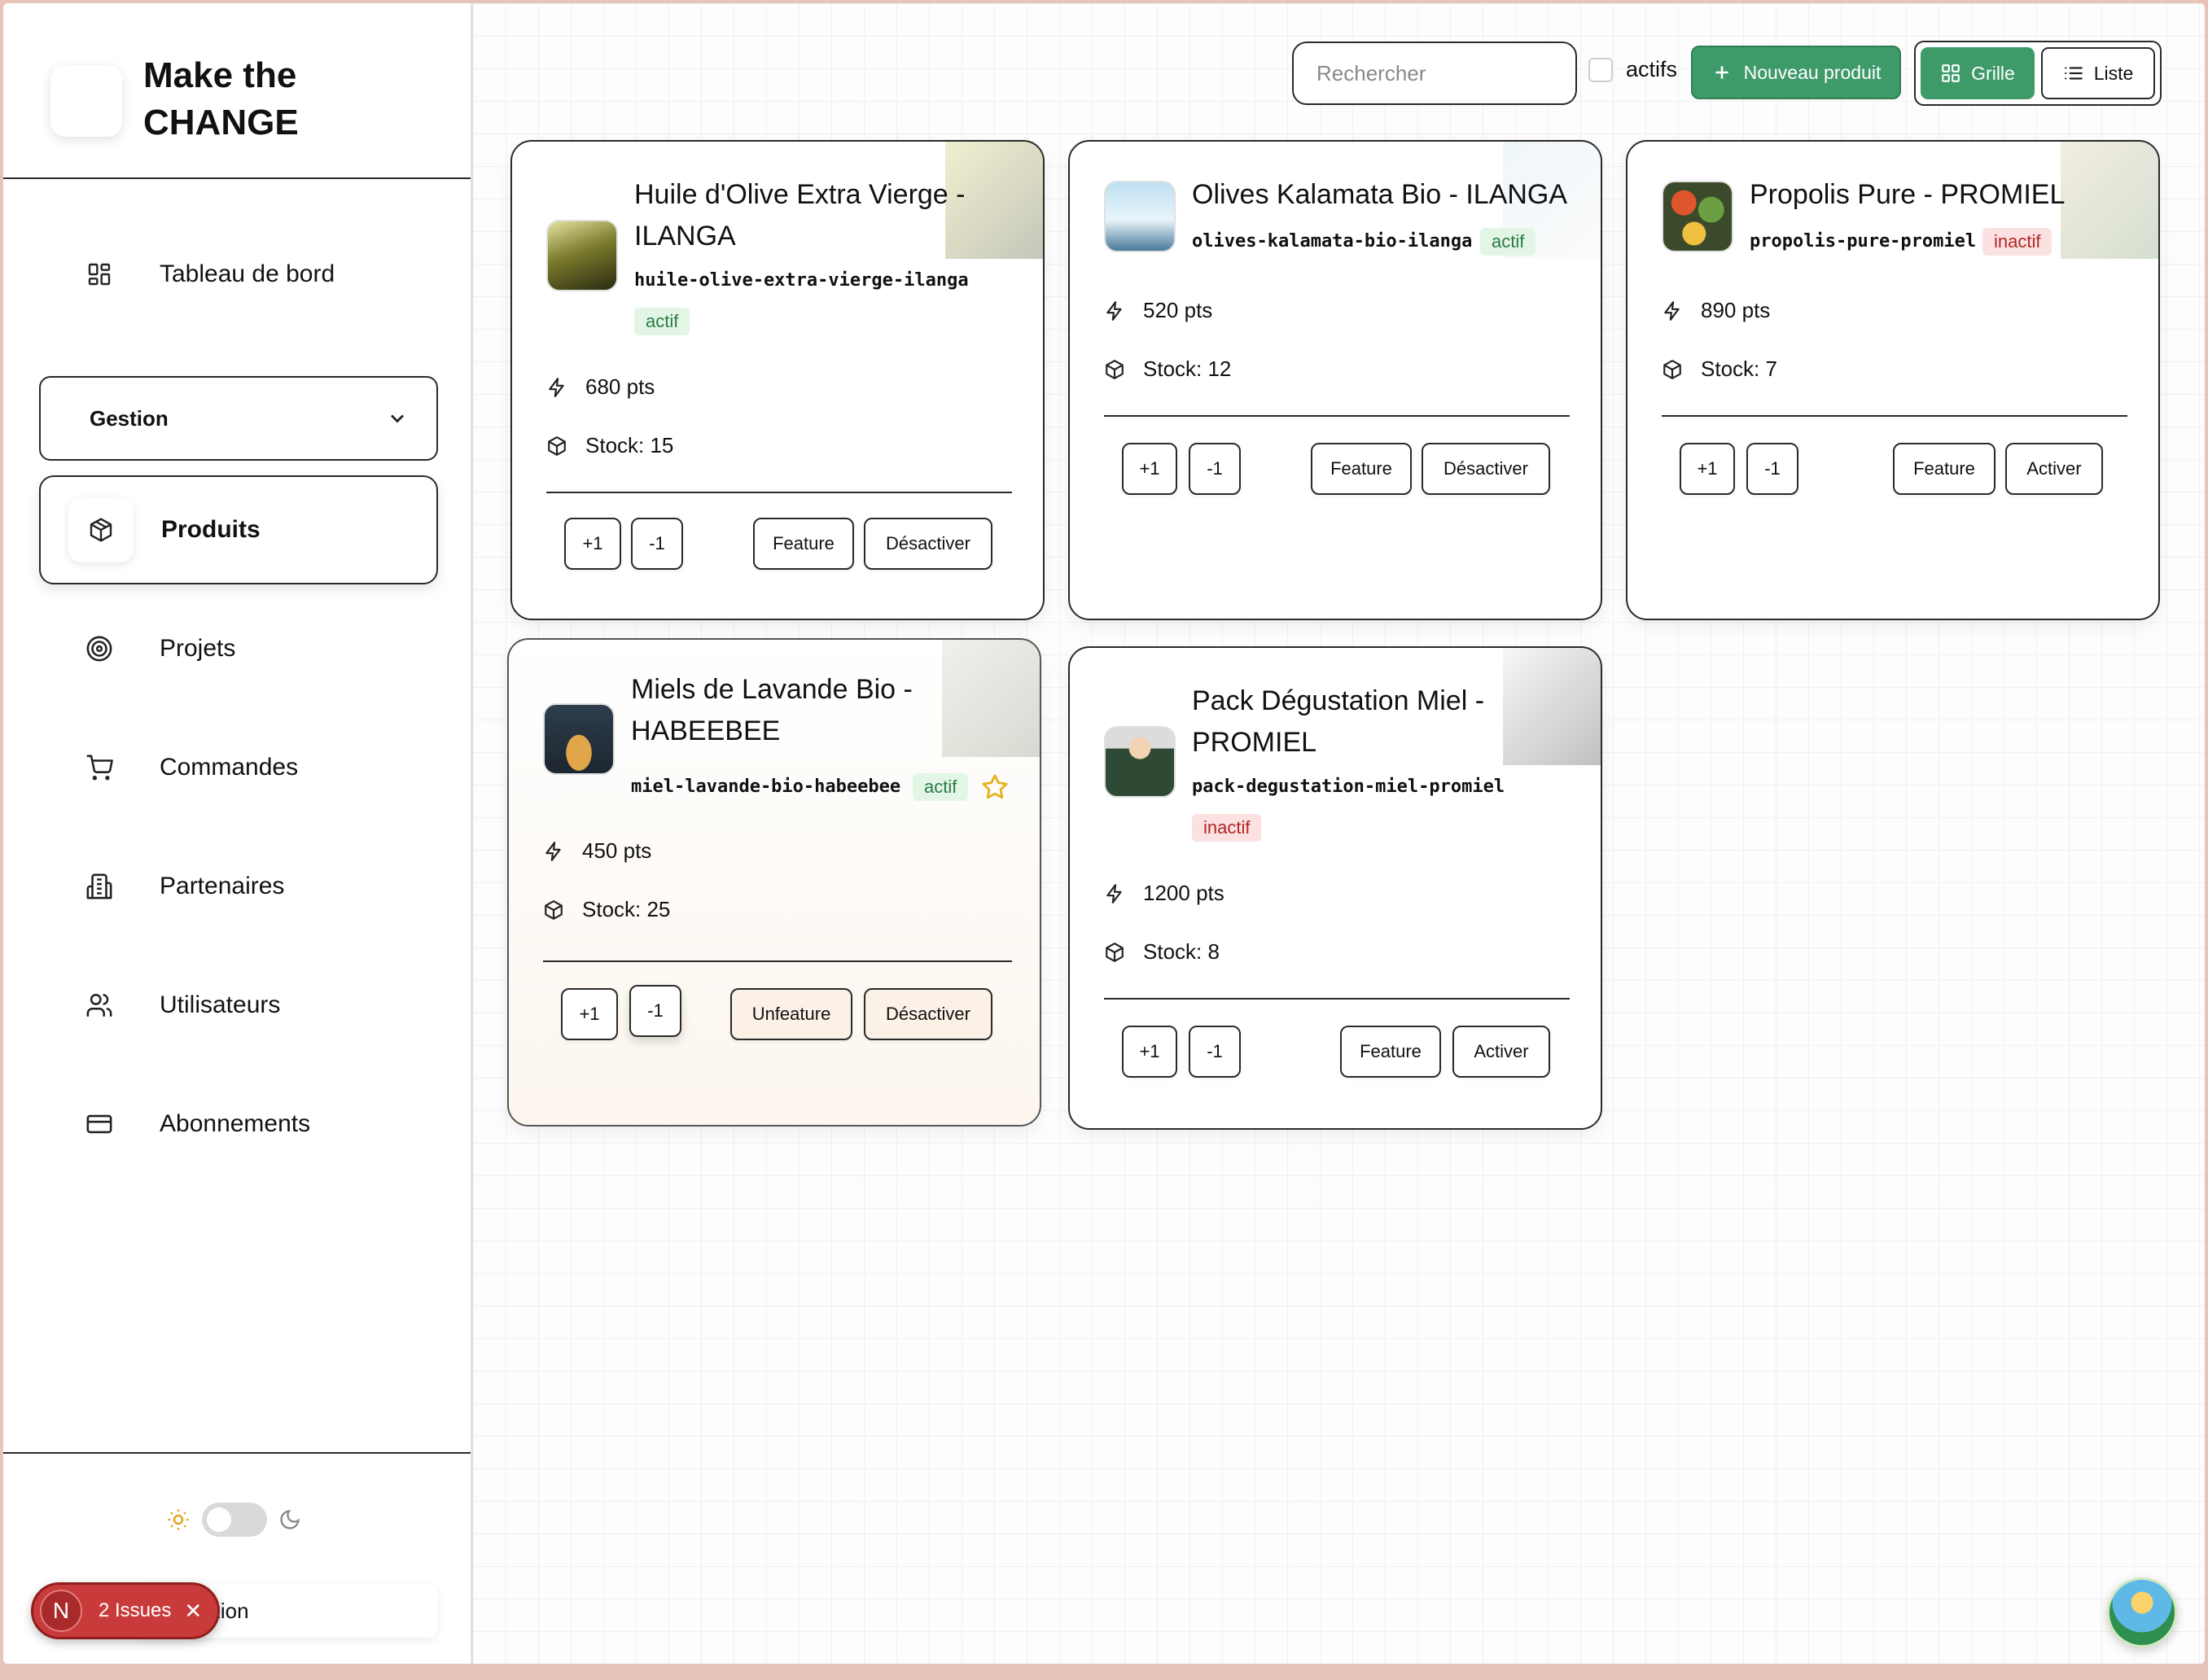 The width and height of the screenshot is (2208, 1680). Describe the element at coordinates (1908, 195) in the screenshot. I see `product-title: Propolis Pure - PROMIEL` at that location.